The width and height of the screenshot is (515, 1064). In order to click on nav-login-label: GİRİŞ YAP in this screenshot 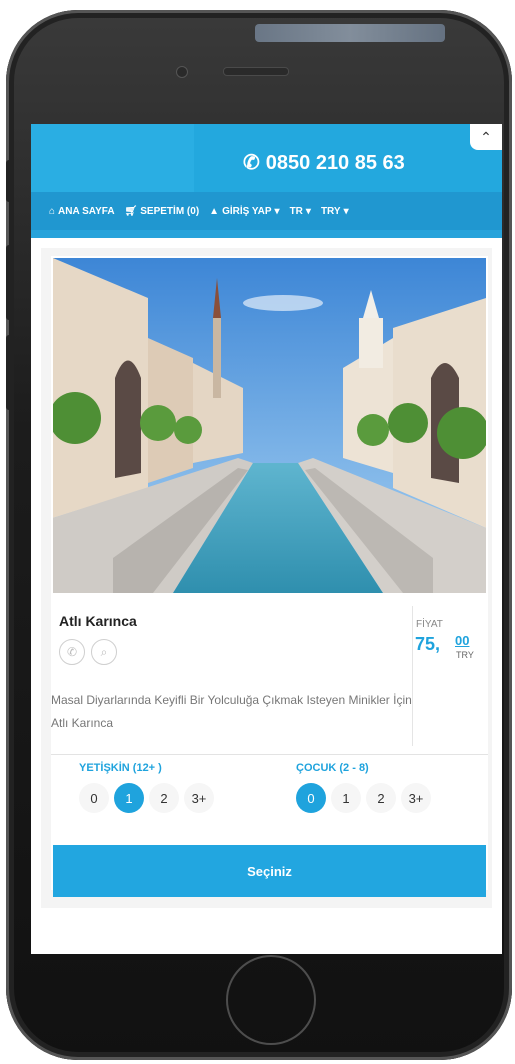, I will do `click(247, 211)`.